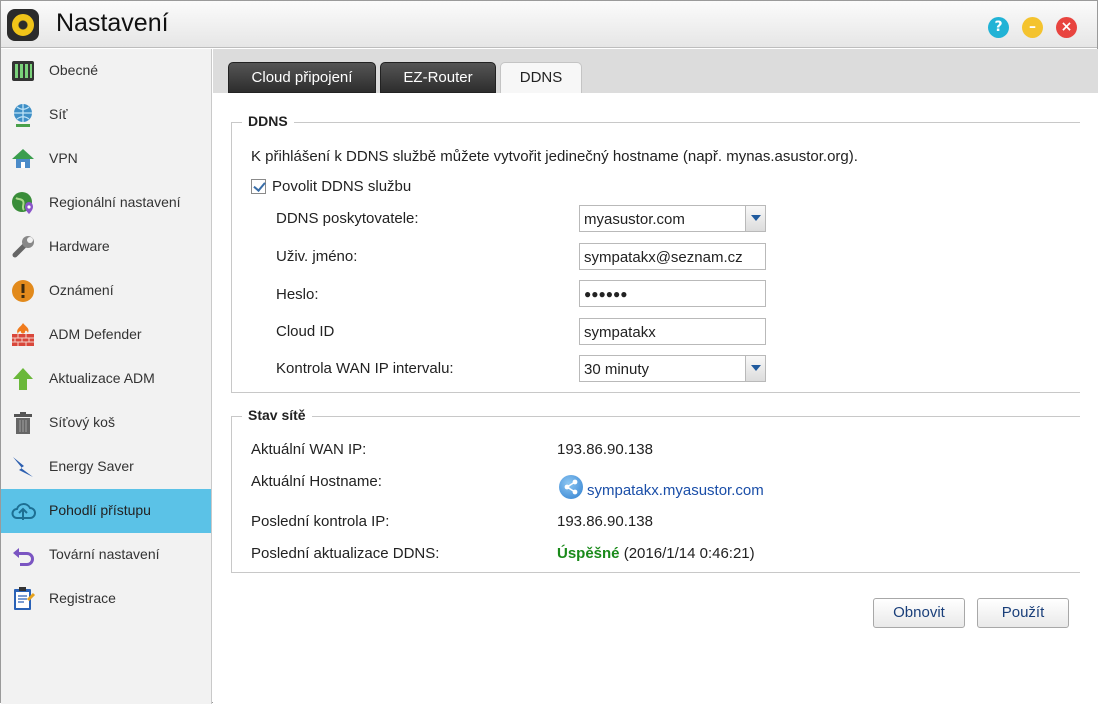  Describe the element at coordinates (1023, 613) in the screenshot. I see `apply-button: Použít` at that location.